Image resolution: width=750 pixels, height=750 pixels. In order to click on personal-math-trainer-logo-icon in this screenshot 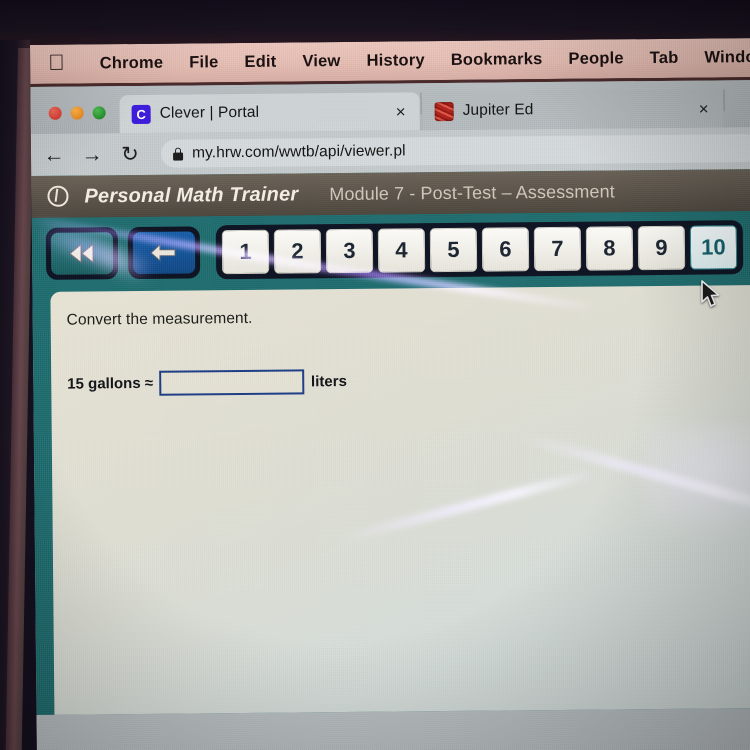, I will do `click(58, 197)`.